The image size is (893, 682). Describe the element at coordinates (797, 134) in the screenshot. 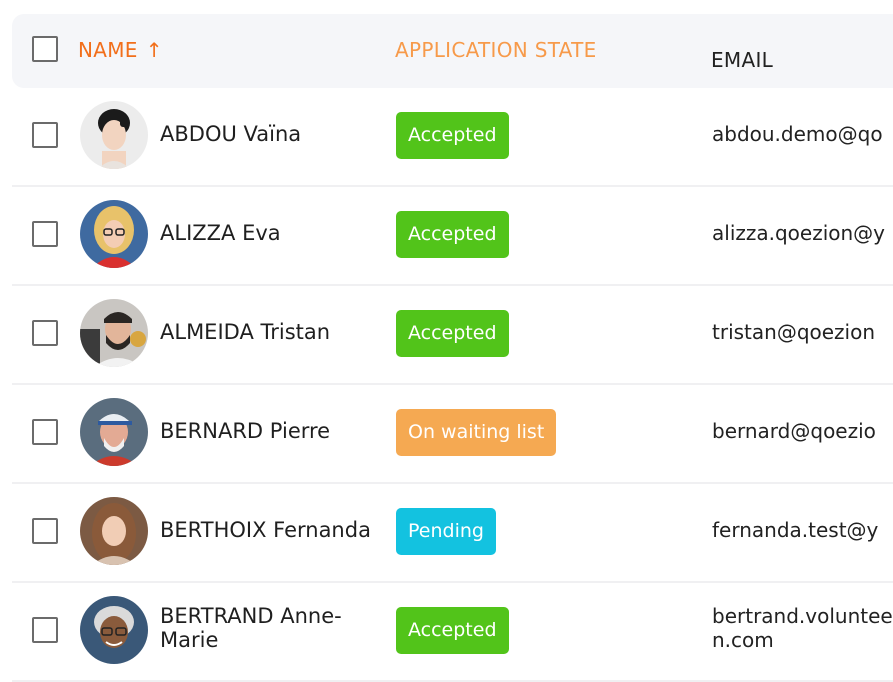

I see `volunteer-email: abdou.demo@qo` at that location.